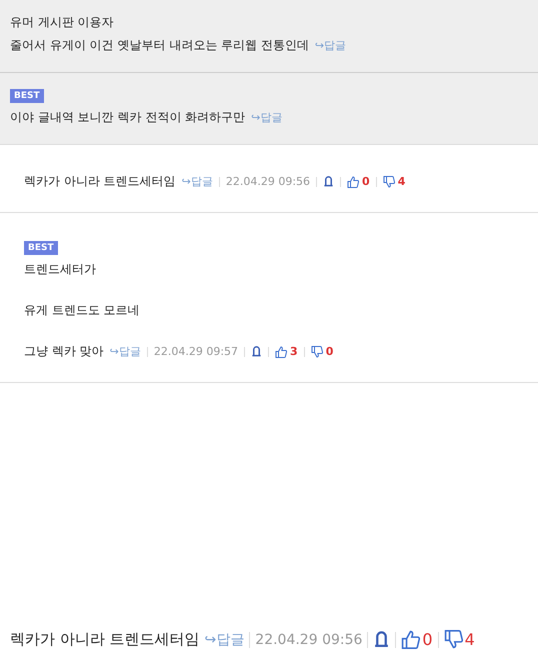 The height and width of the screenshot is (665, 538). I want to click on dislike-count: 0, so click(330, 351).